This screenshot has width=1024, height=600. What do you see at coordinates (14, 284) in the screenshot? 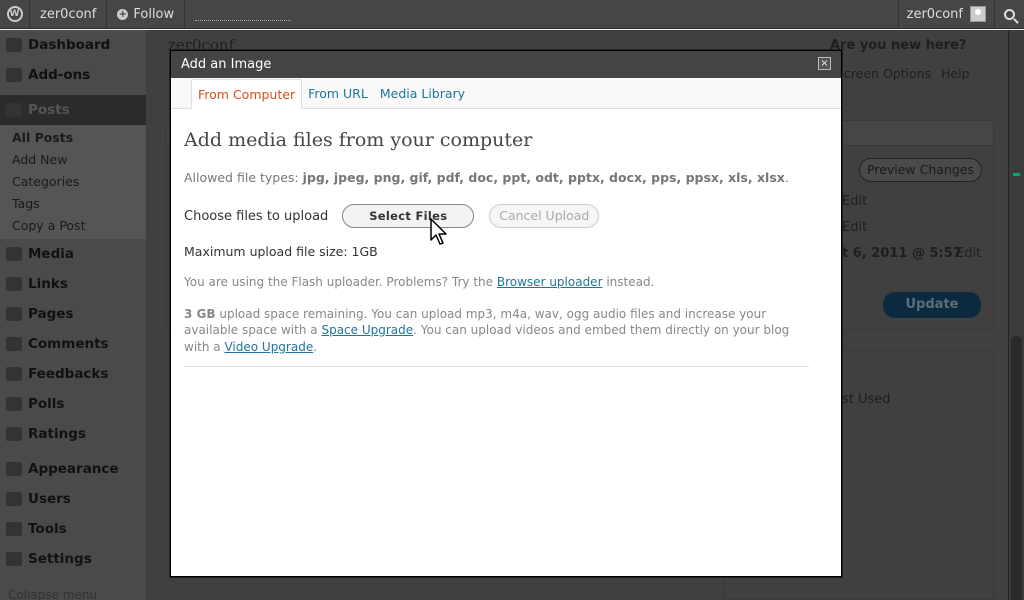
I see `links-icon` at bounding box center [14, 284].